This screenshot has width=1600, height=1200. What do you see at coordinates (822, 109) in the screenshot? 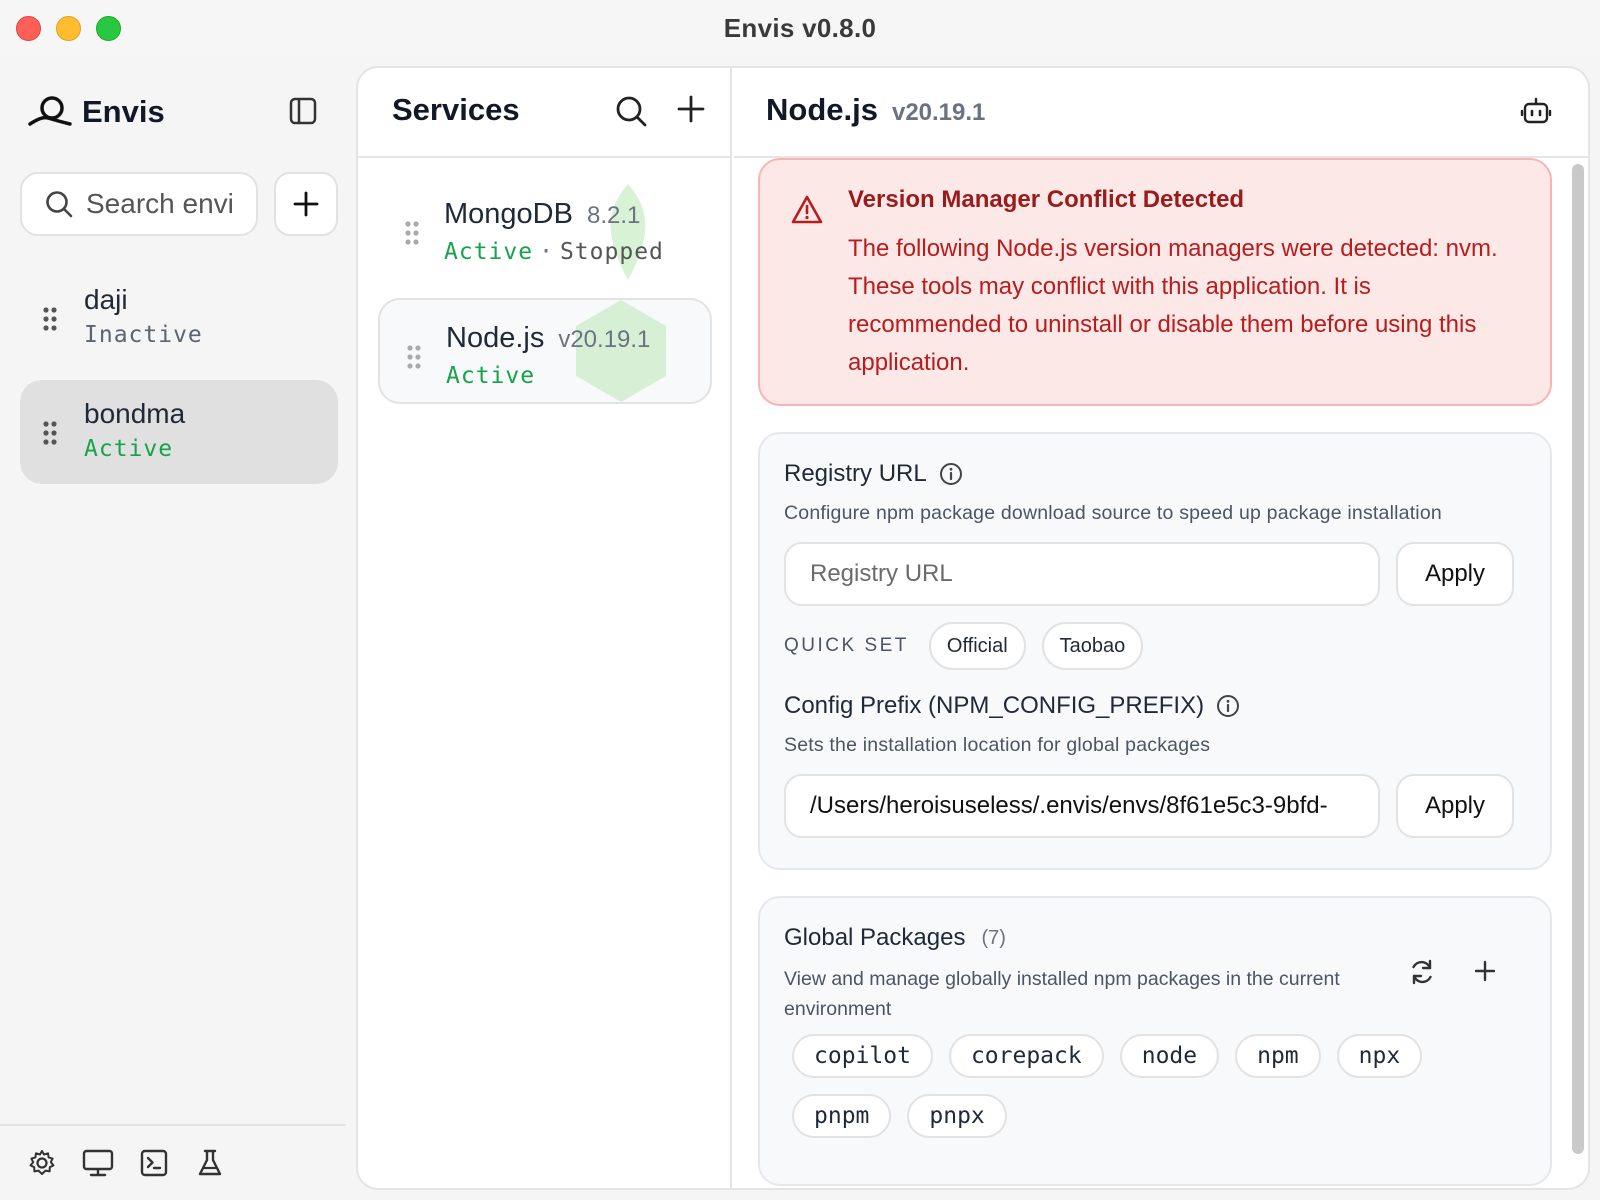
I see `detail-service-name: Node.js` at bounding box center [822, 109].